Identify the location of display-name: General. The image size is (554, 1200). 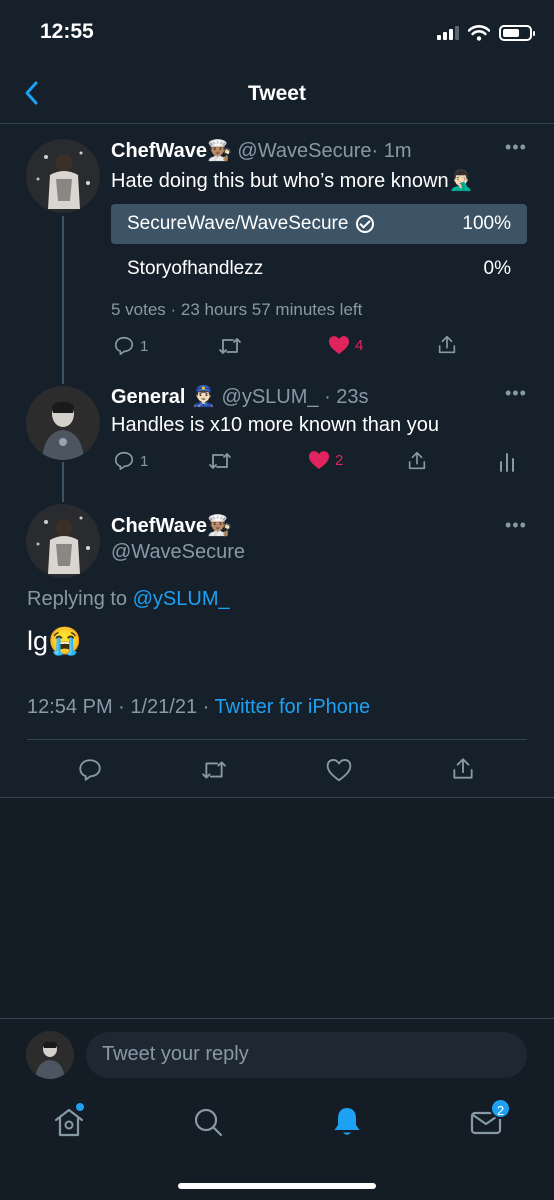
(148, 397).